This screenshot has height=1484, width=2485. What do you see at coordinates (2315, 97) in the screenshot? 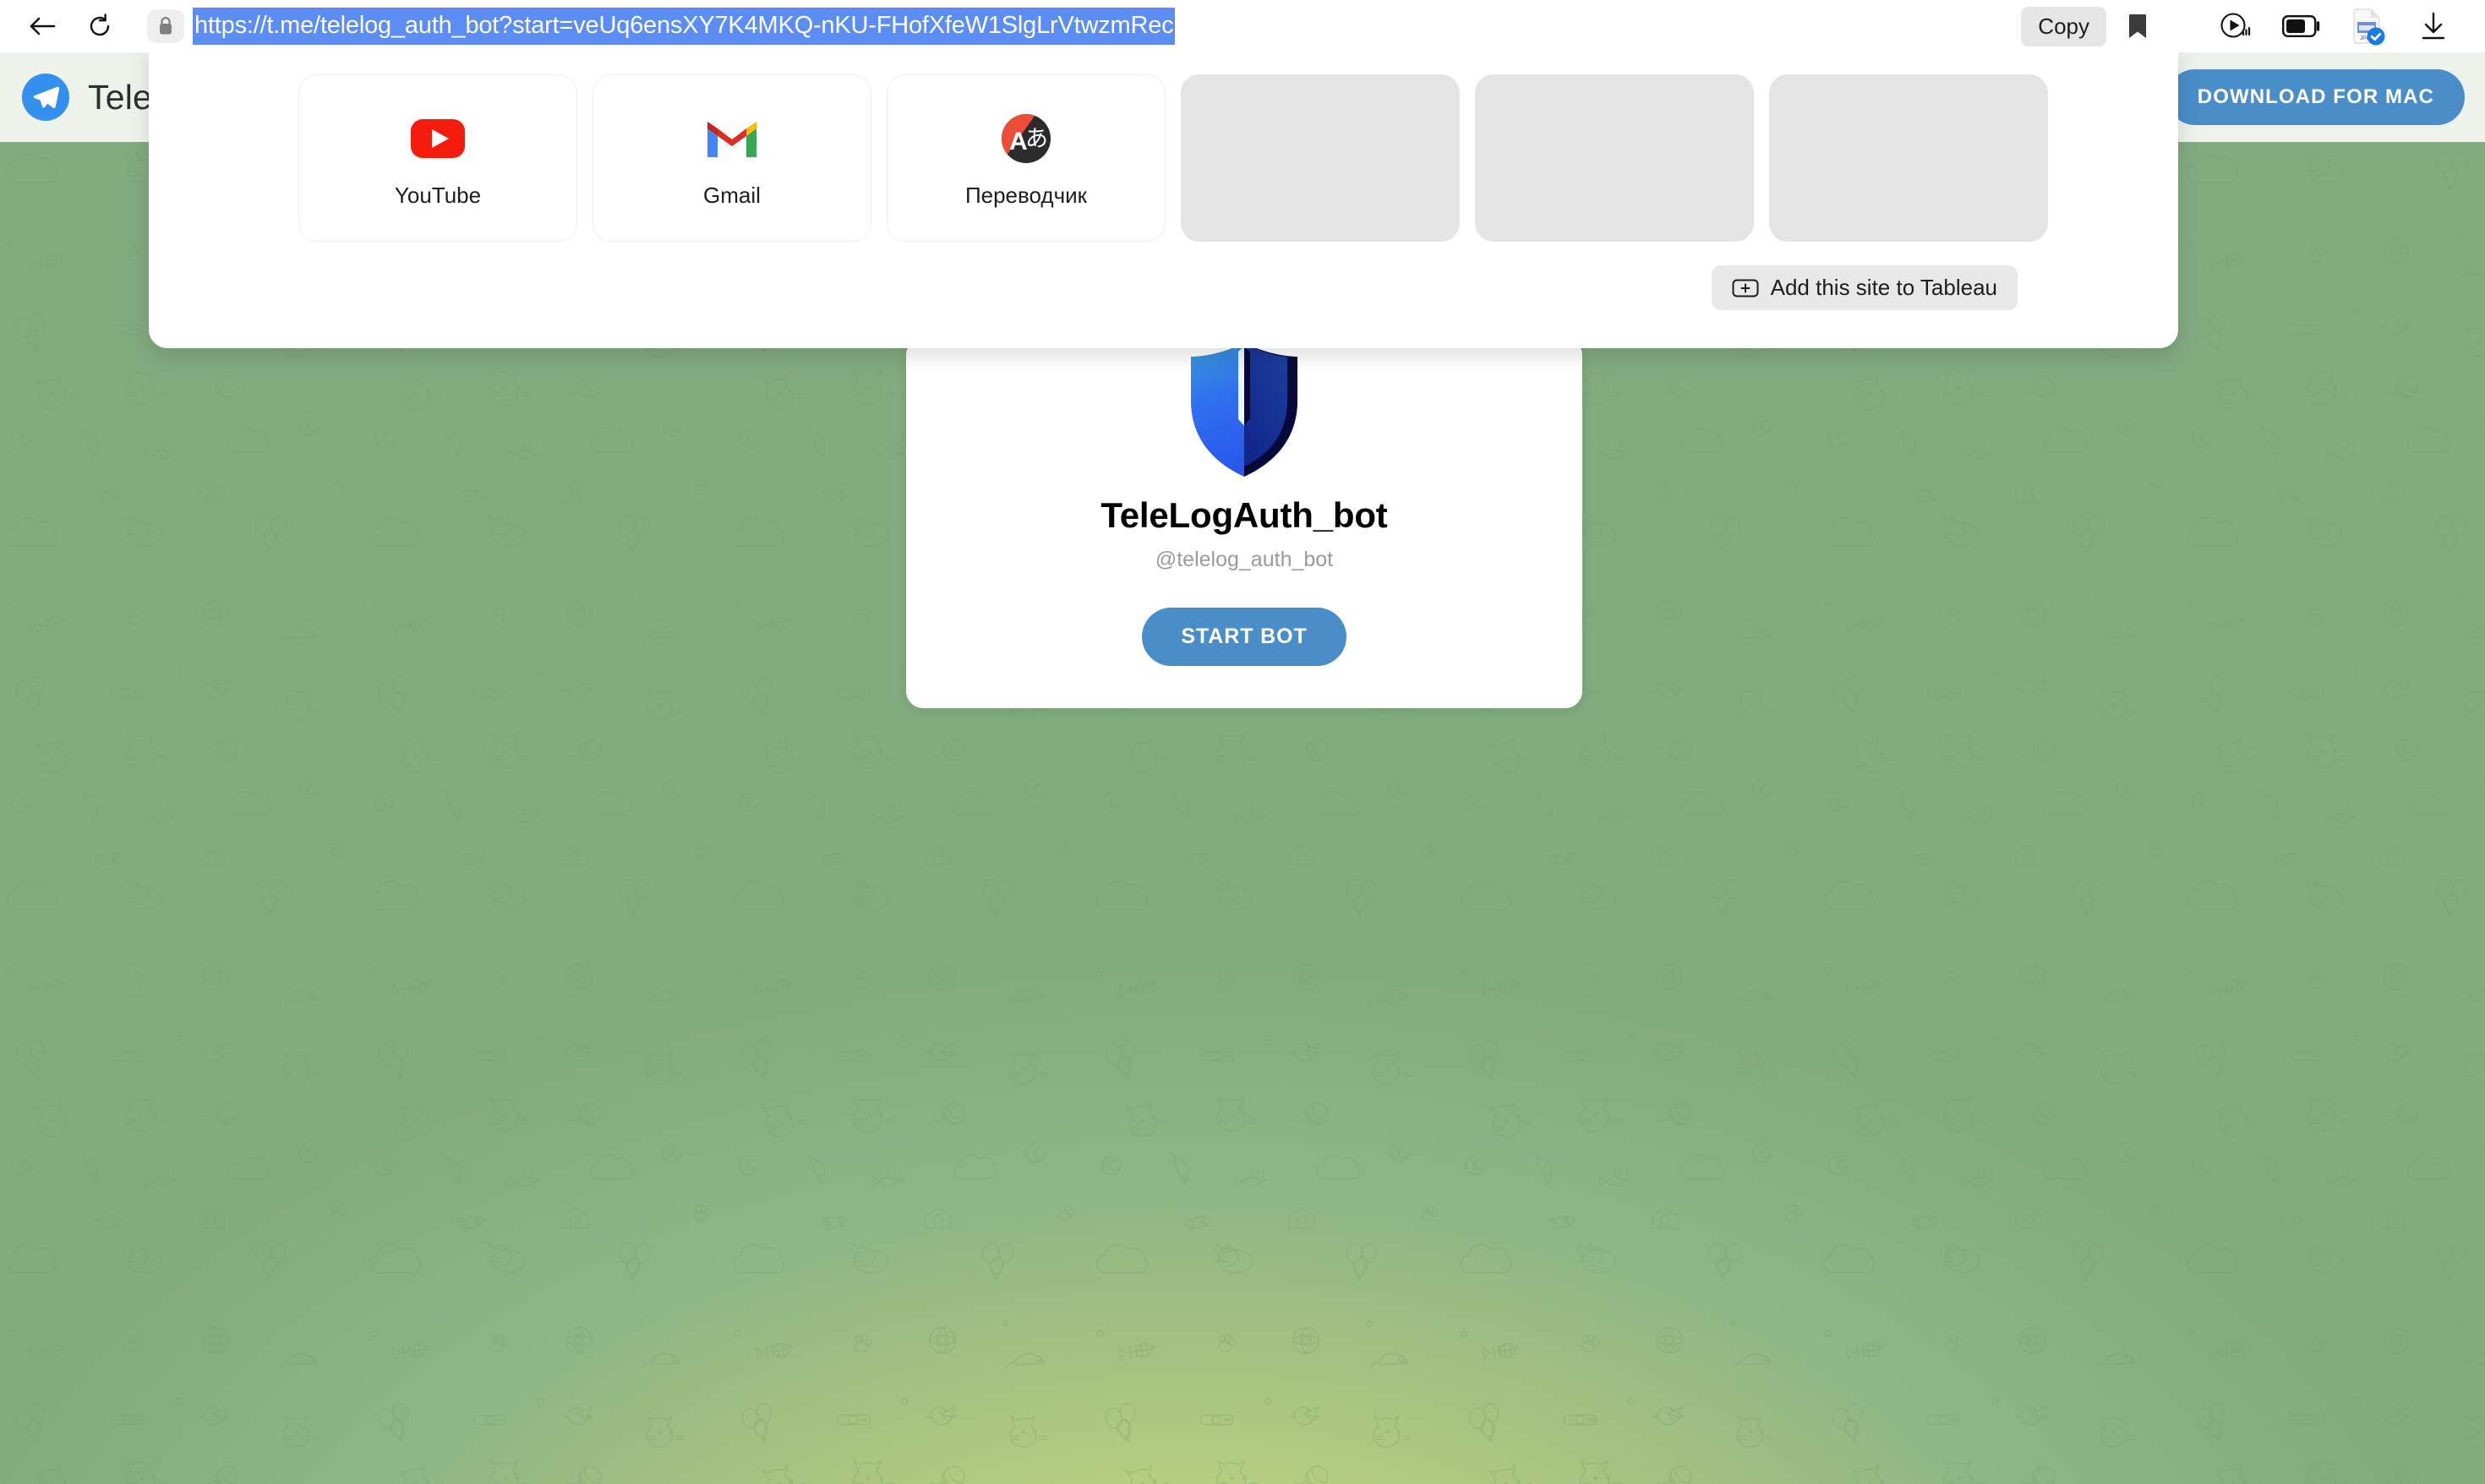
I see `download-for-mac-button: DOWNLOAD FOR MAC` at bounding box center [2315, 97].